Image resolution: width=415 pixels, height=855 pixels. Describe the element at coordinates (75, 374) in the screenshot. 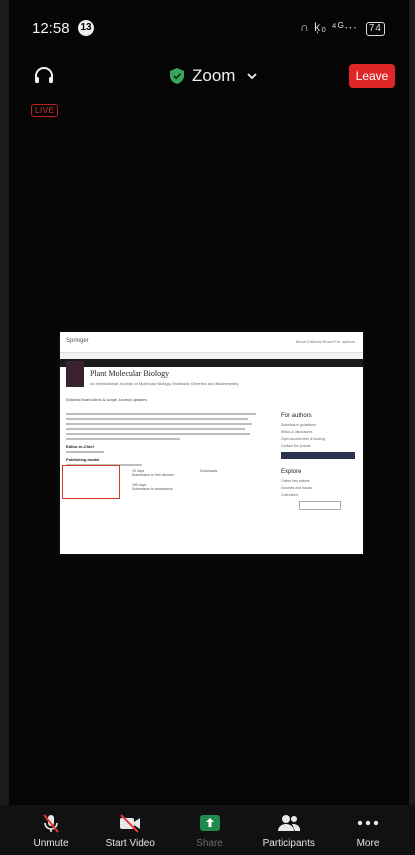

I see `journal-cover-image` at that location.